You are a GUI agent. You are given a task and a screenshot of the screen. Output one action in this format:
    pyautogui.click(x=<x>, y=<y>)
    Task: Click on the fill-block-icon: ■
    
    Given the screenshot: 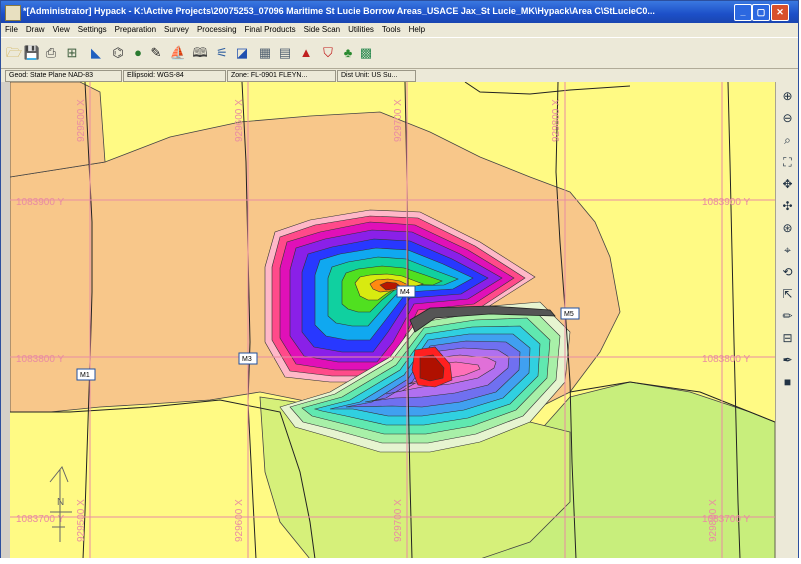 What is the action you would take?
    pyautogui.click(x=787, y=382)
    